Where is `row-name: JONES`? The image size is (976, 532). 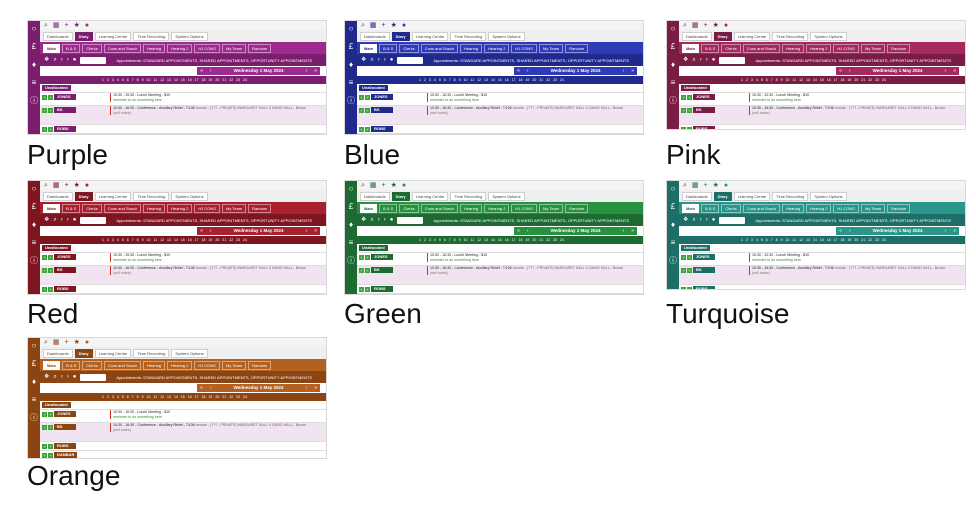 row-name: JONES is located at coordinates (382, 97).